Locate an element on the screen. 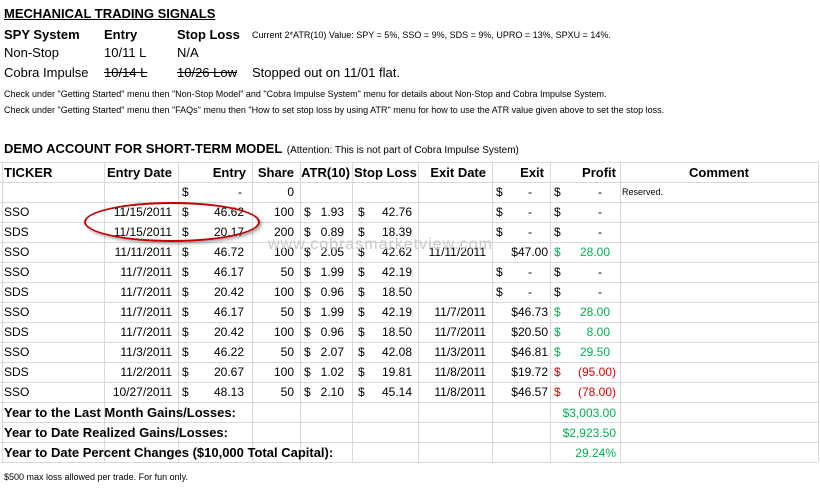 The image size is (820, 489). row-entry: 20.42 is located at coordinates (228, 332).